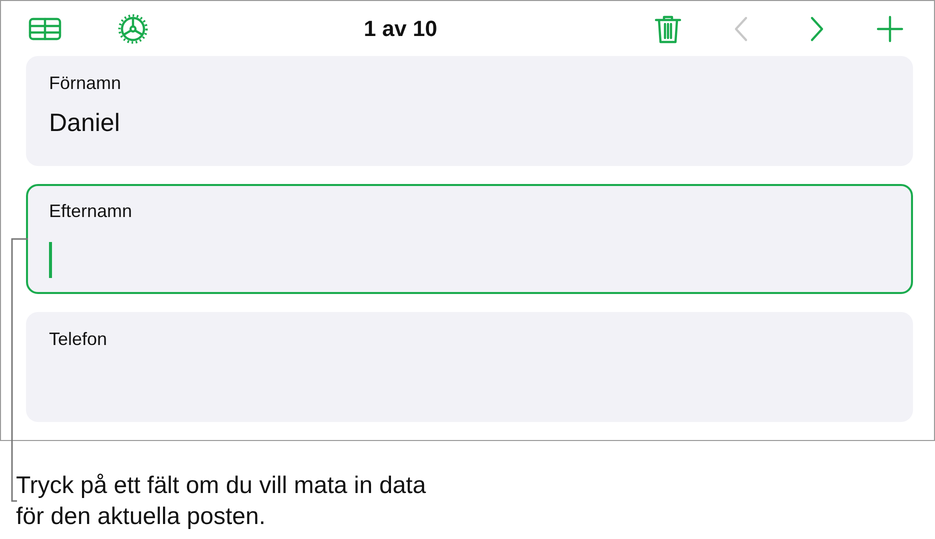 Image resolution: width=935 pixels, height=539 pixels. Describe the element at coordinates (400, 29) in the screenshot. I see `record-counter: 1 av 10` at that location.